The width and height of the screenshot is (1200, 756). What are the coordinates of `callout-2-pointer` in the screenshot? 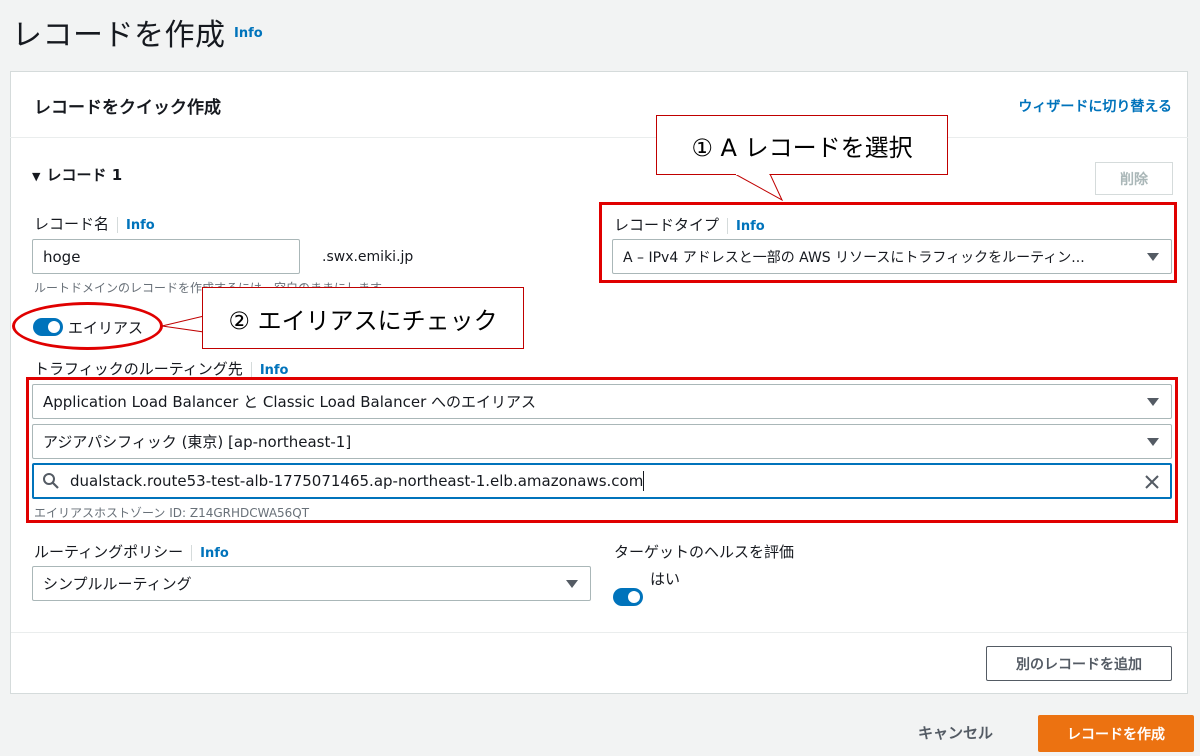 It's located at (183, 324).